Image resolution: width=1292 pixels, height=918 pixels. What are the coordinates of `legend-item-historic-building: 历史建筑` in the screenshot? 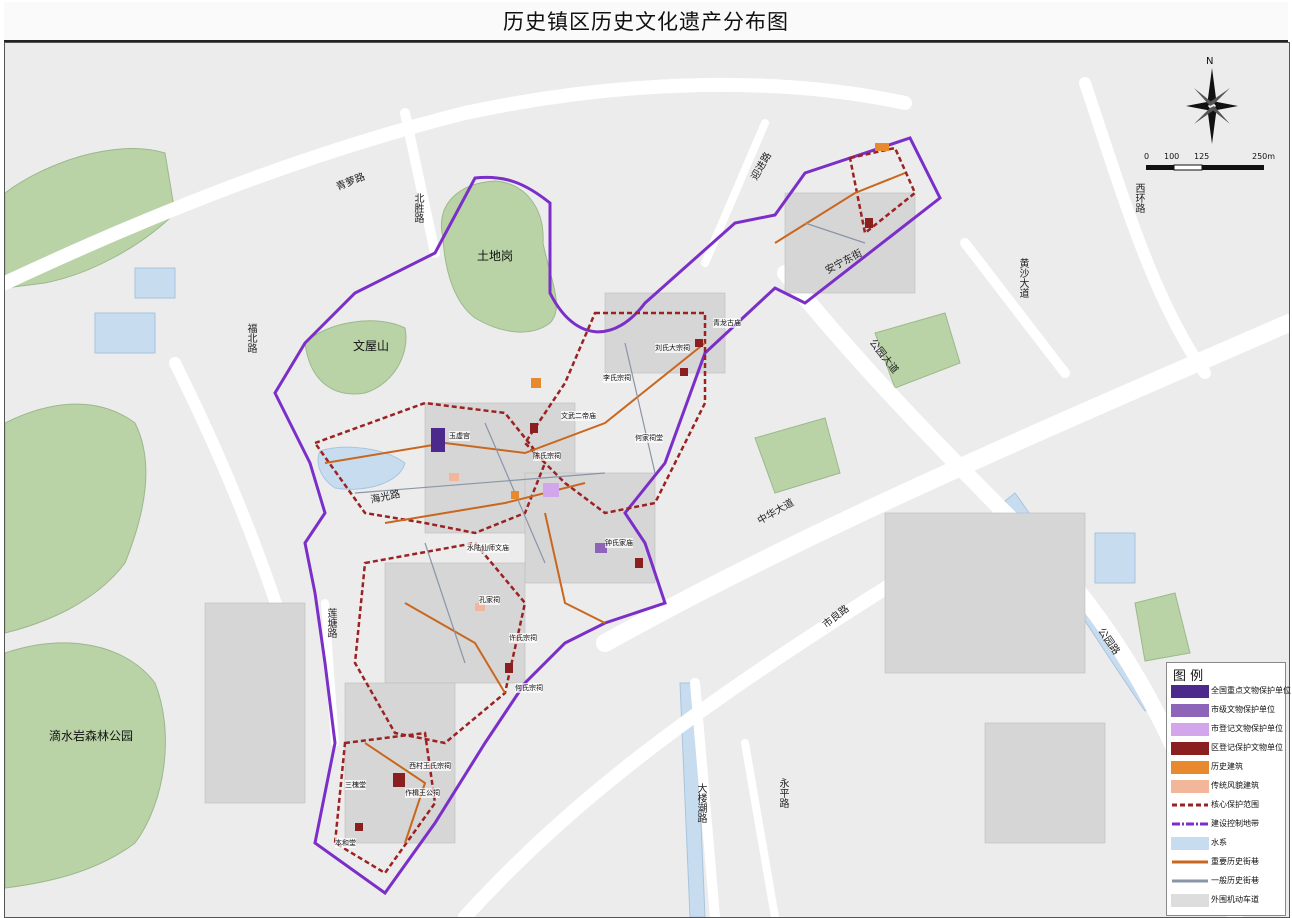 It's located at (1227, 768).